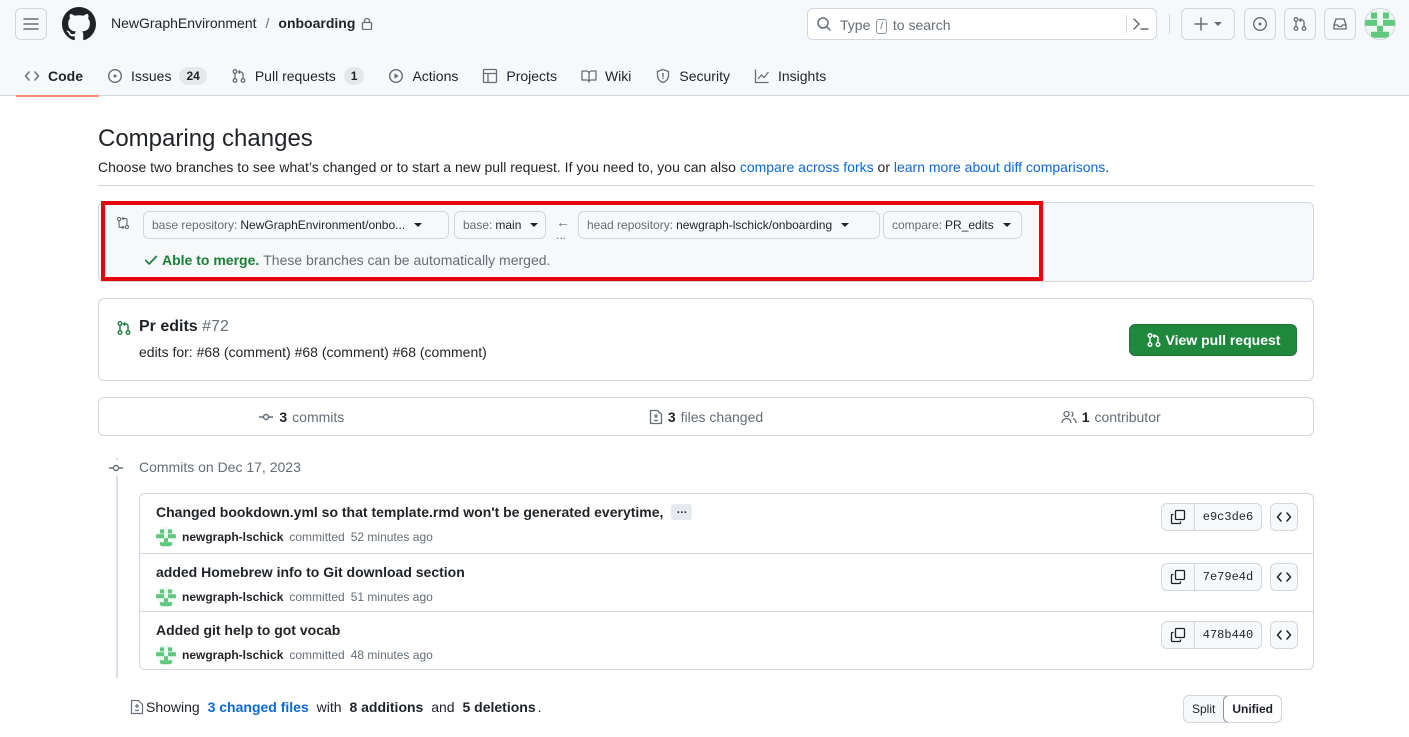 This screenshot has width=1409, height=737. Describe the element at coordinates (391, 537) in the screenshot. I see `commit-time: 52 minutes ago` at that location.